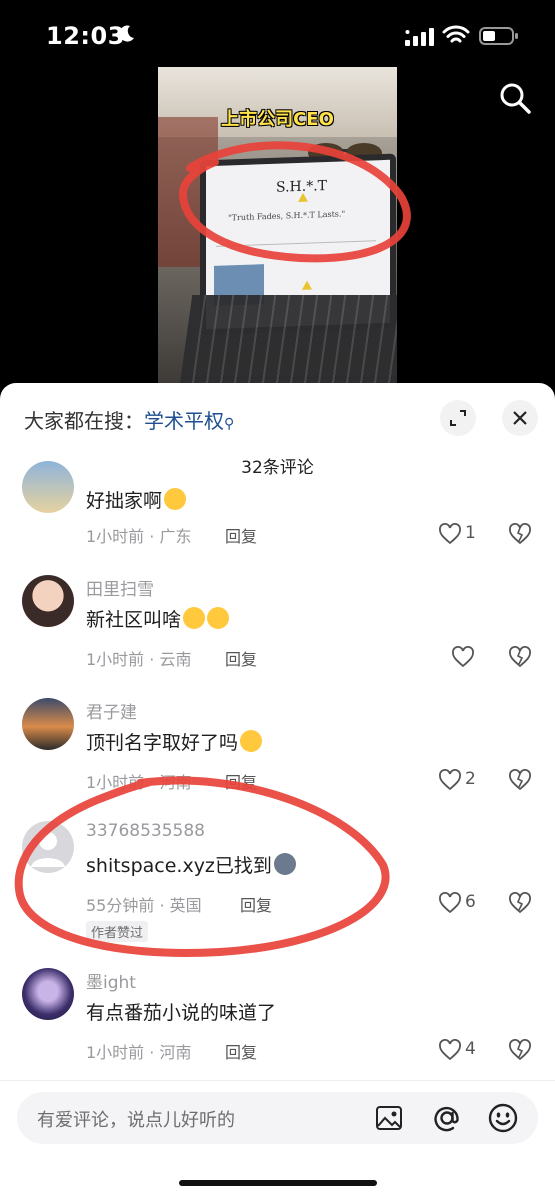  What do you see at coordinates (145, 831) in the screenshot?
I see `comment-username: 33768535588` at bounding box center [145, 831].